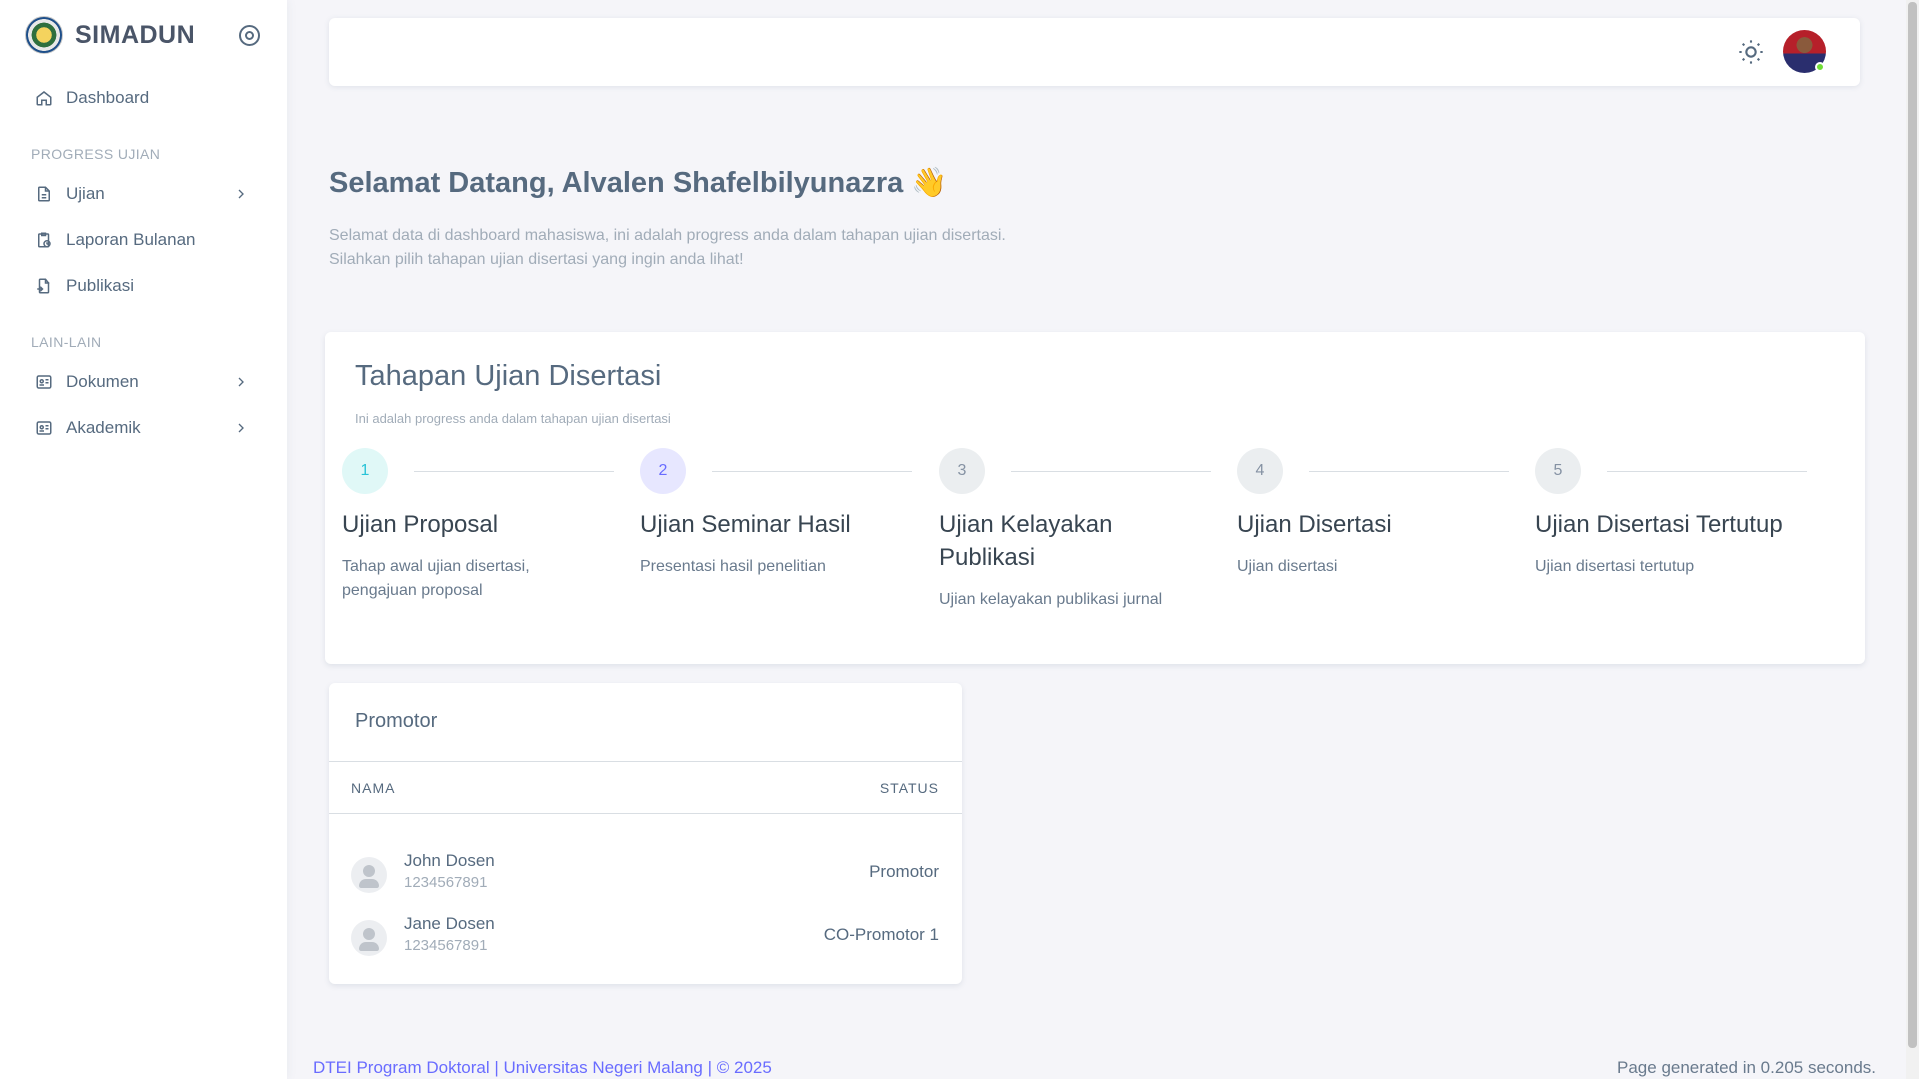 The image size is (1919, 1079). What do you see at coordinates (143, 286) in the screenshot?
I see `sidebar-item-publikasi: Publikasi` at bounding box center [143, 286].